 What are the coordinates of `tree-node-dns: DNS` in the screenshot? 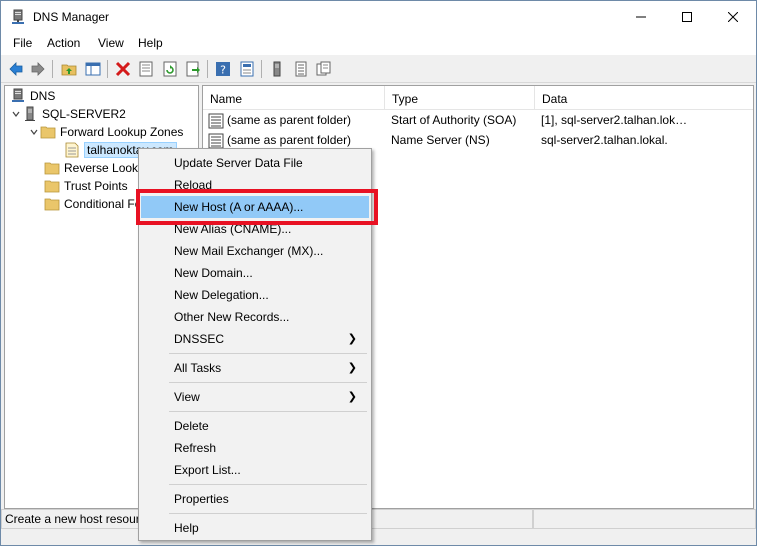 It's located at (32, 96).